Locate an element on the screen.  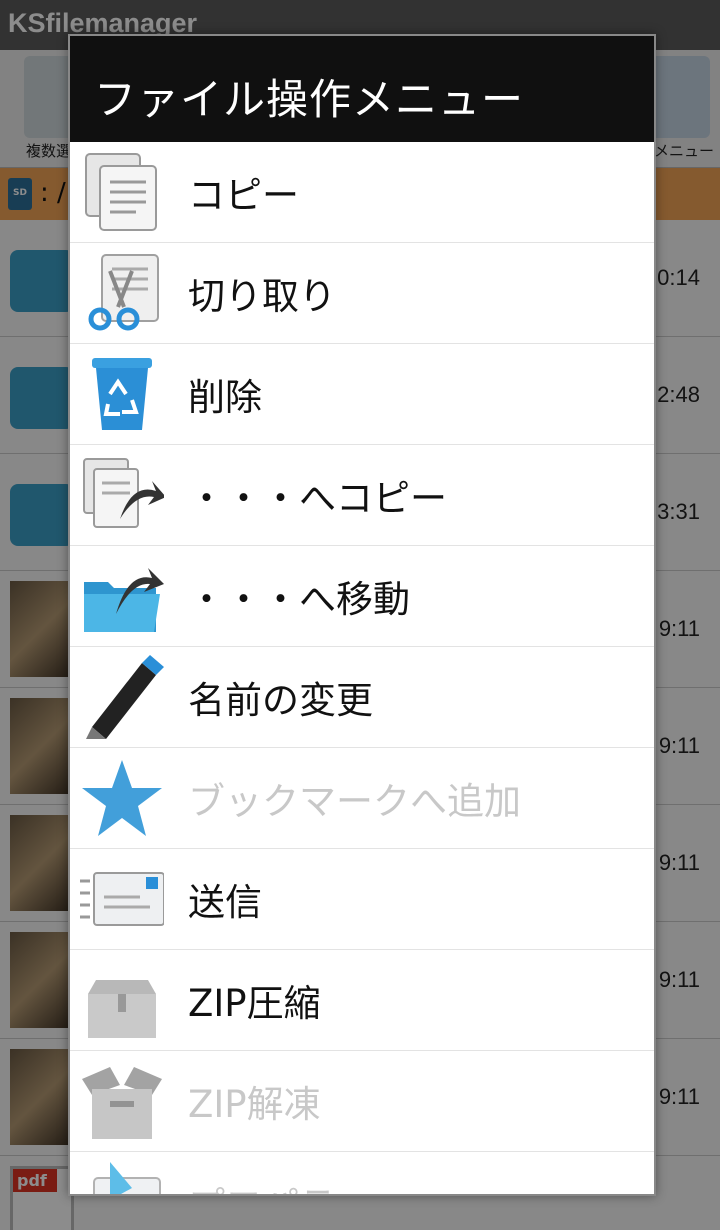
current-path: : / is located at coordinates (53, 193).